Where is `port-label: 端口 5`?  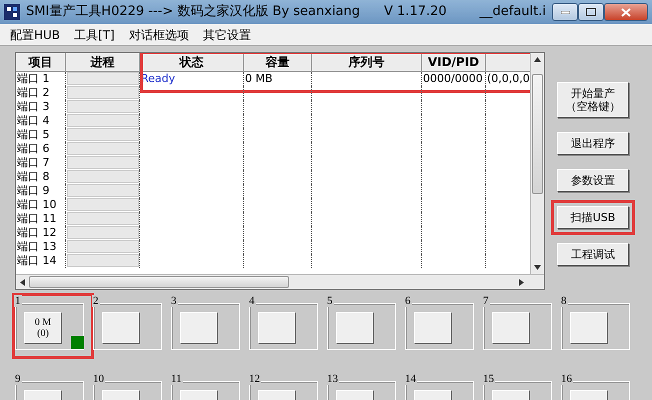 port-label: 端口 5 is located at coordinates (33, 134).